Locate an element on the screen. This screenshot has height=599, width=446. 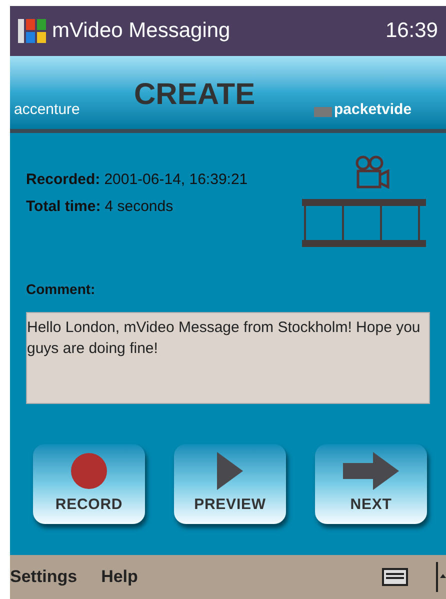
windows-flag-icon is located at coordinates (33, 31).